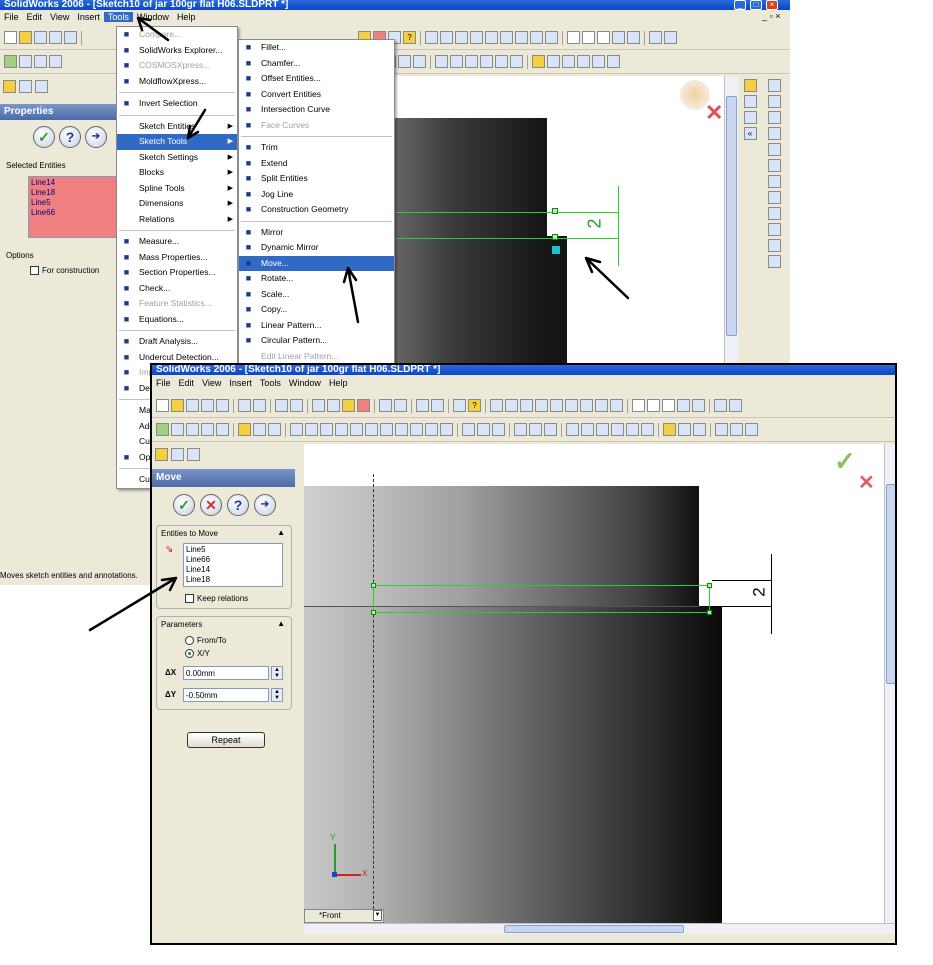 This screenshot has height=965, width=933. What do you see at coordinates (196, 124) in the screenshot?
I see `arrow-to-sketch-tools` at bounding box center [196, 124].